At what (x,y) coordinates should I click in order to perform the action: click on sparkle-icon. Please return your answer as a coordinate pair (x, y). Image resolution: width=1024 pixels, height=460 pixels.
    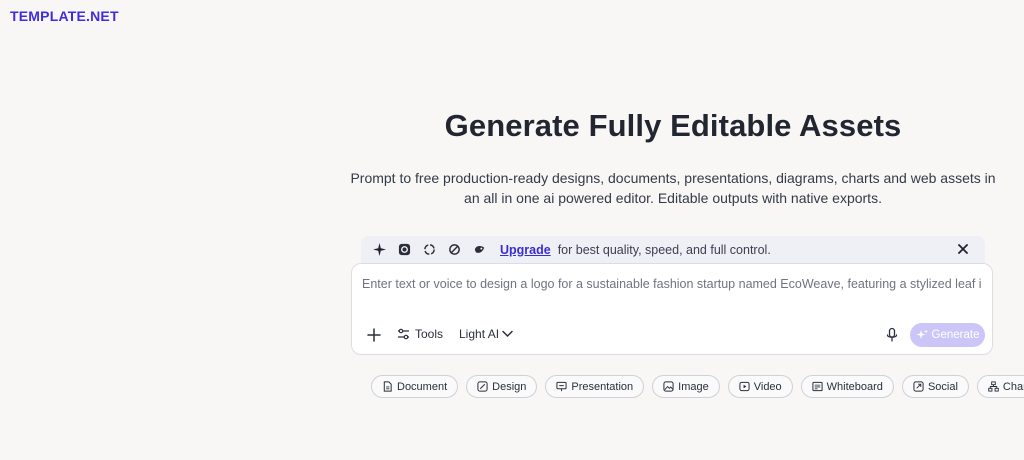
    Looking at the image, I should click on (379, 250).